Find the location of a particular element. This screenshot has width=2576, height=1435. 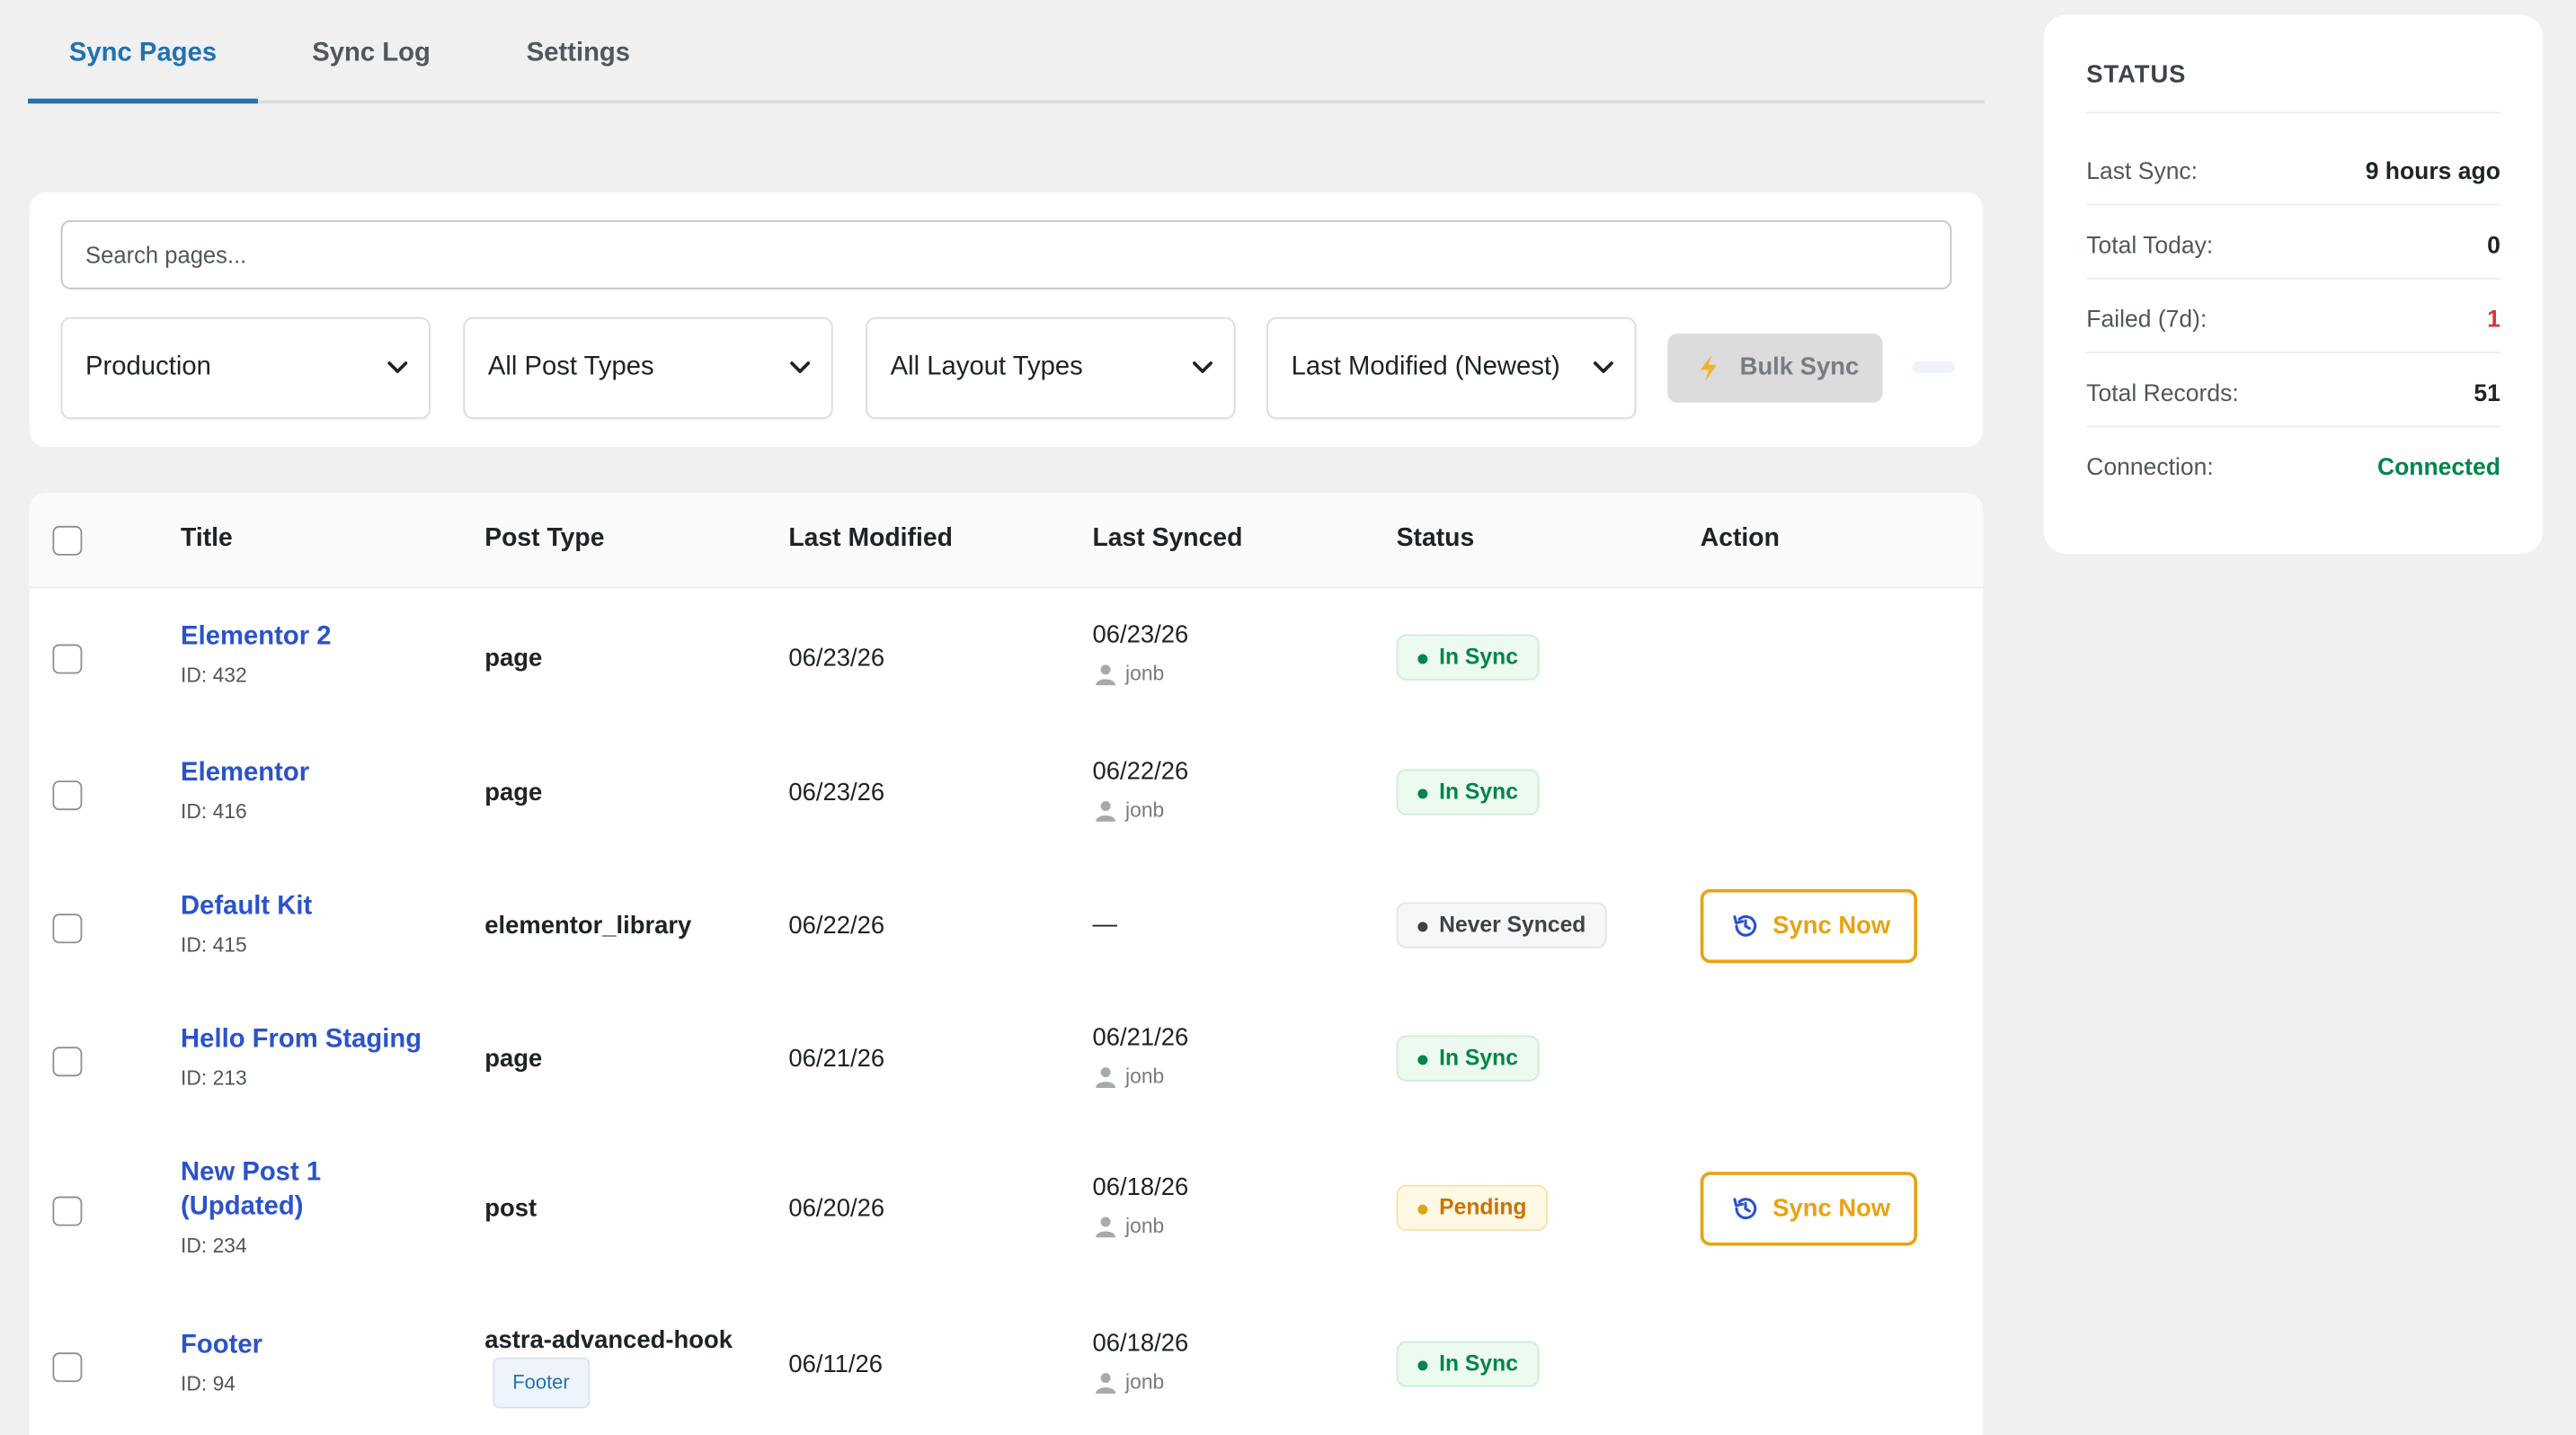

last-sync-label: Last Sync: is located at coordinates (2142, 173).